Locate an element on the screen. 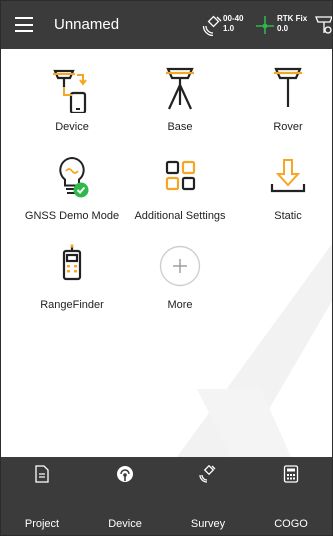 The image size is (333, 536). survey-icon is located at coordinates (207, 474).